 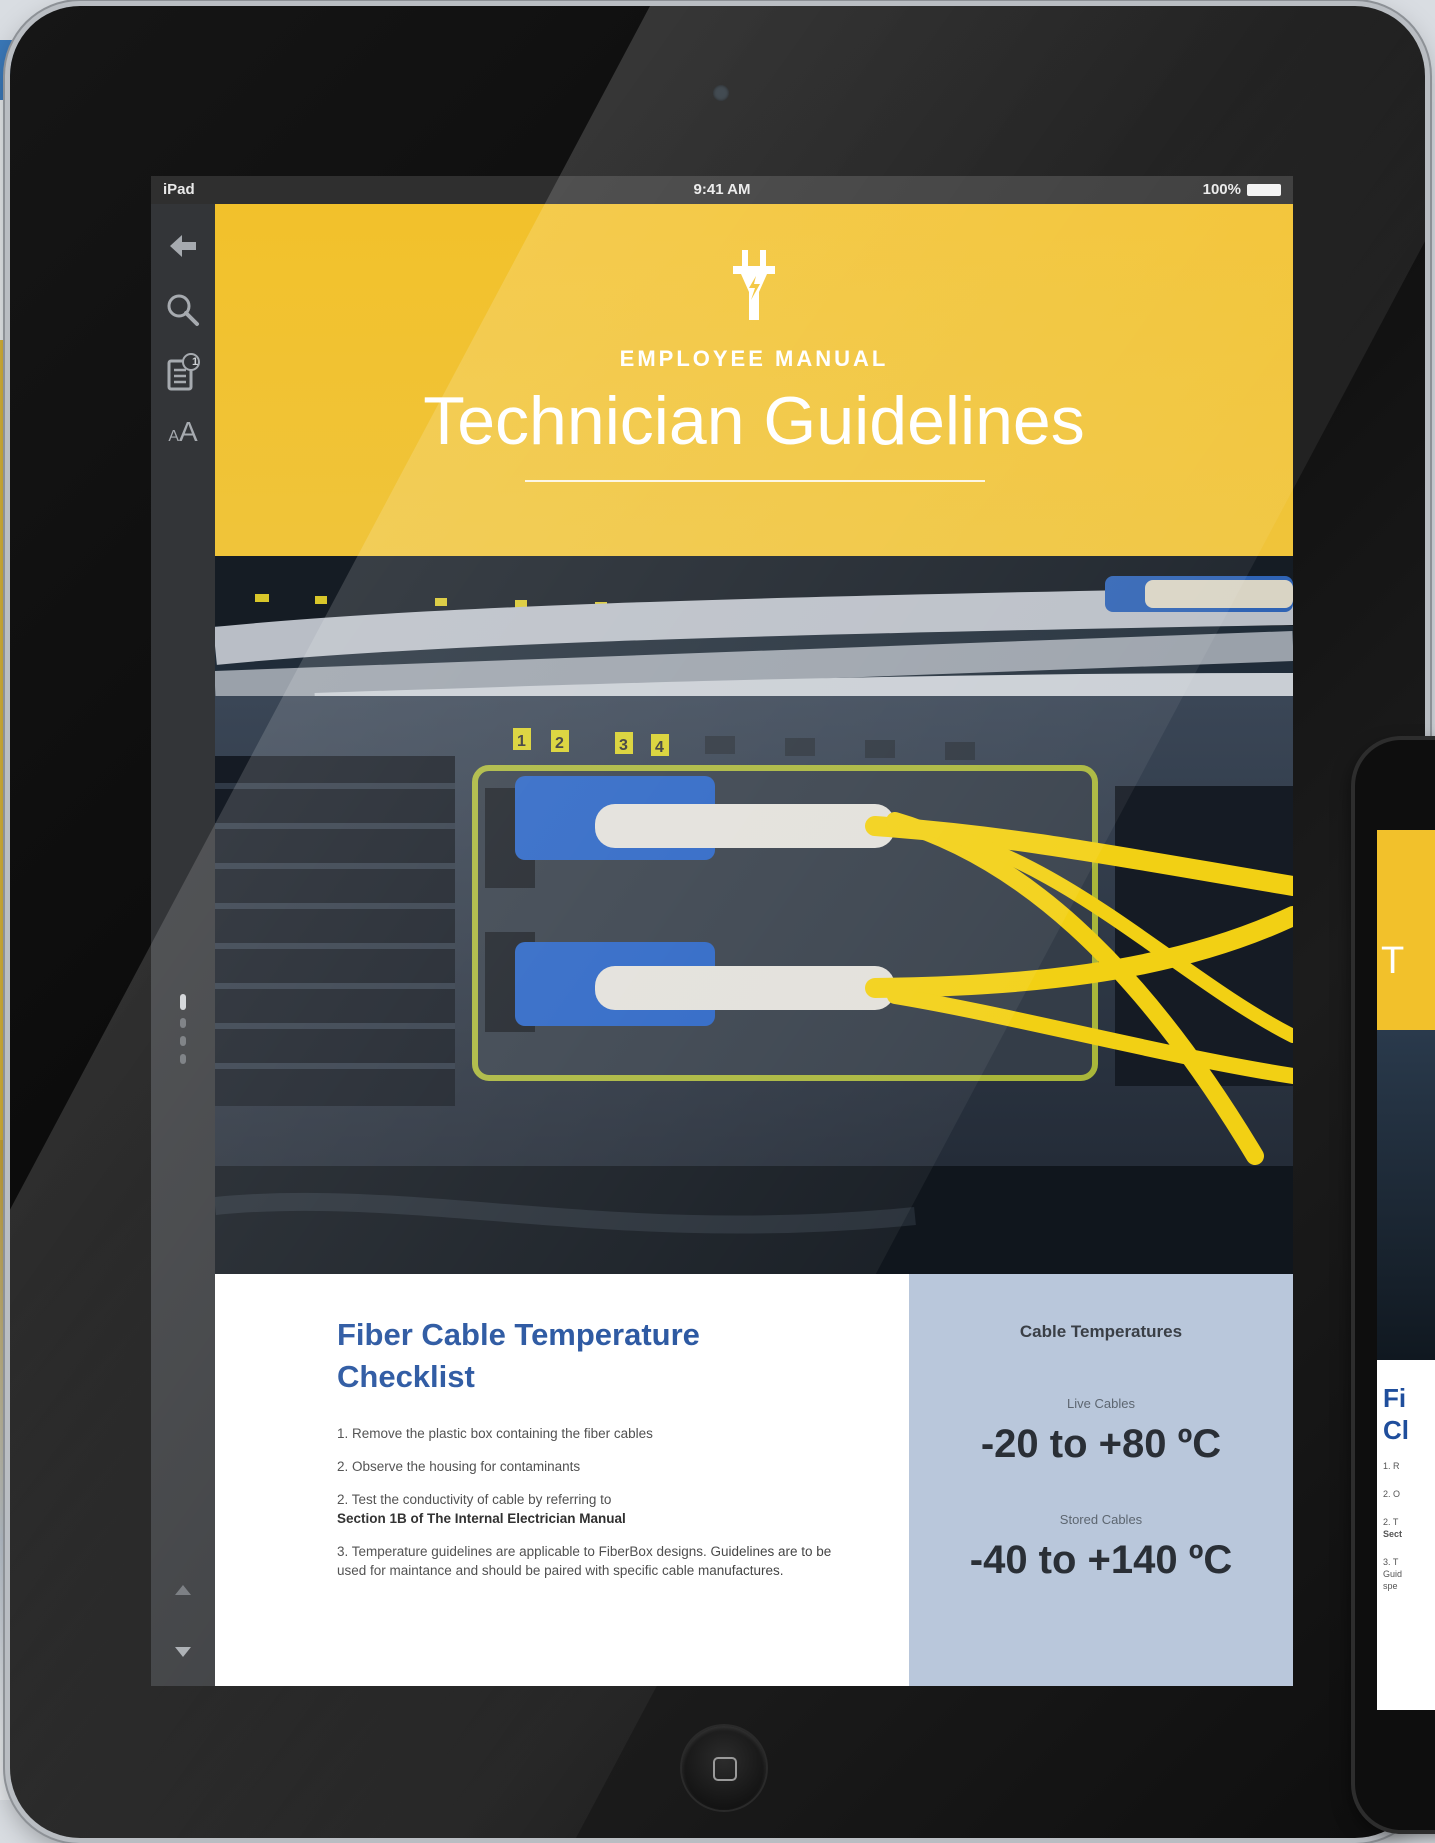 I want to click on reader-sidebar: 1 AA, so click(x=183, y=945).